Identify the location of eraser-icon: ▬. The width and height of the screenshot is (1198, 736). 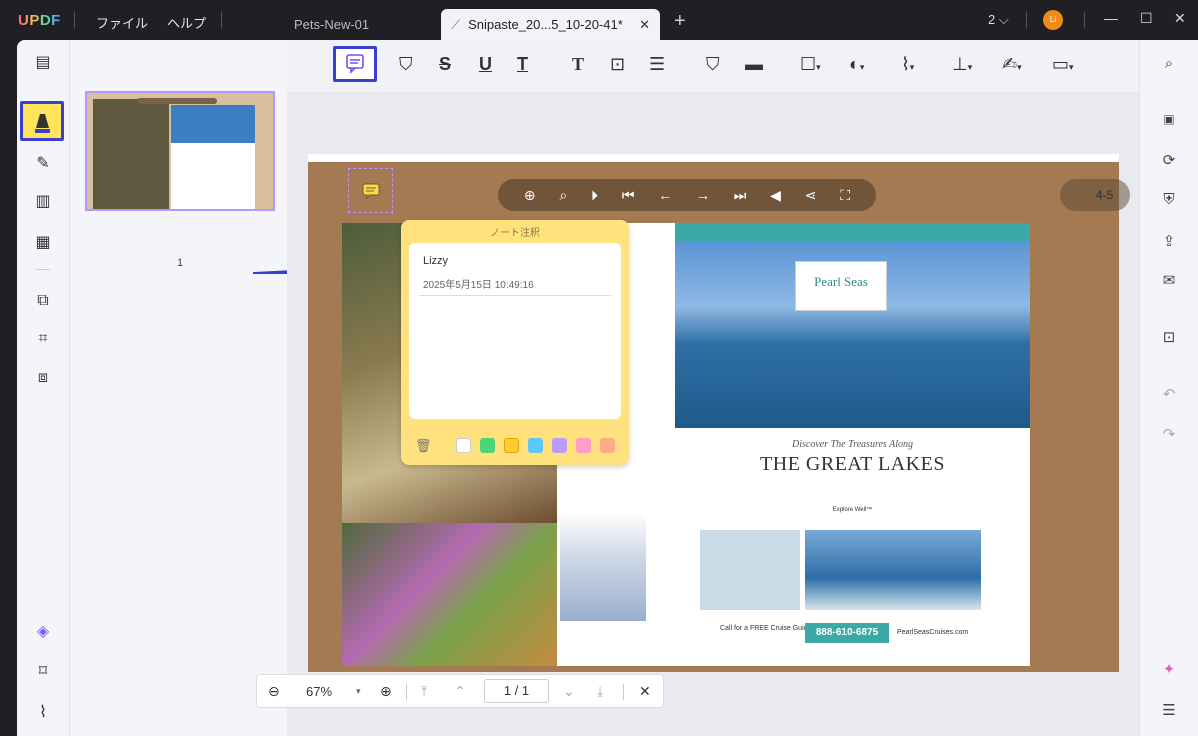
(754, 64).